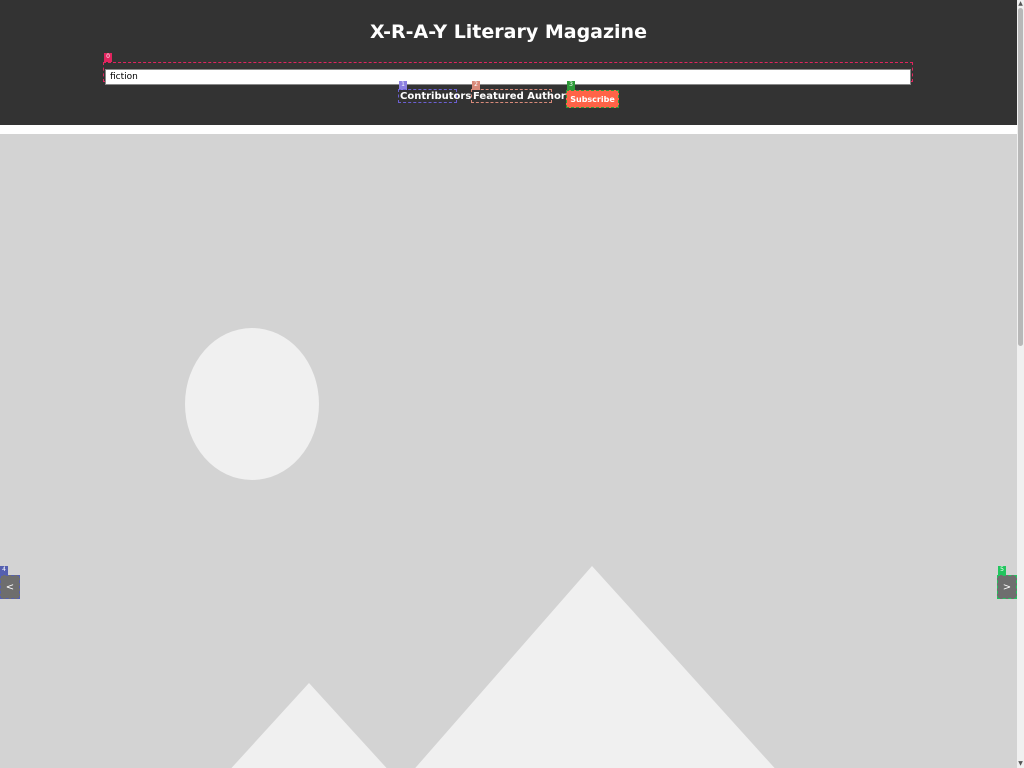 This screenshot has height=768, width=1024. Describe the element at coordinates (1002, 570) in the screenshot. I see `element-tag-5: 5` at that location.